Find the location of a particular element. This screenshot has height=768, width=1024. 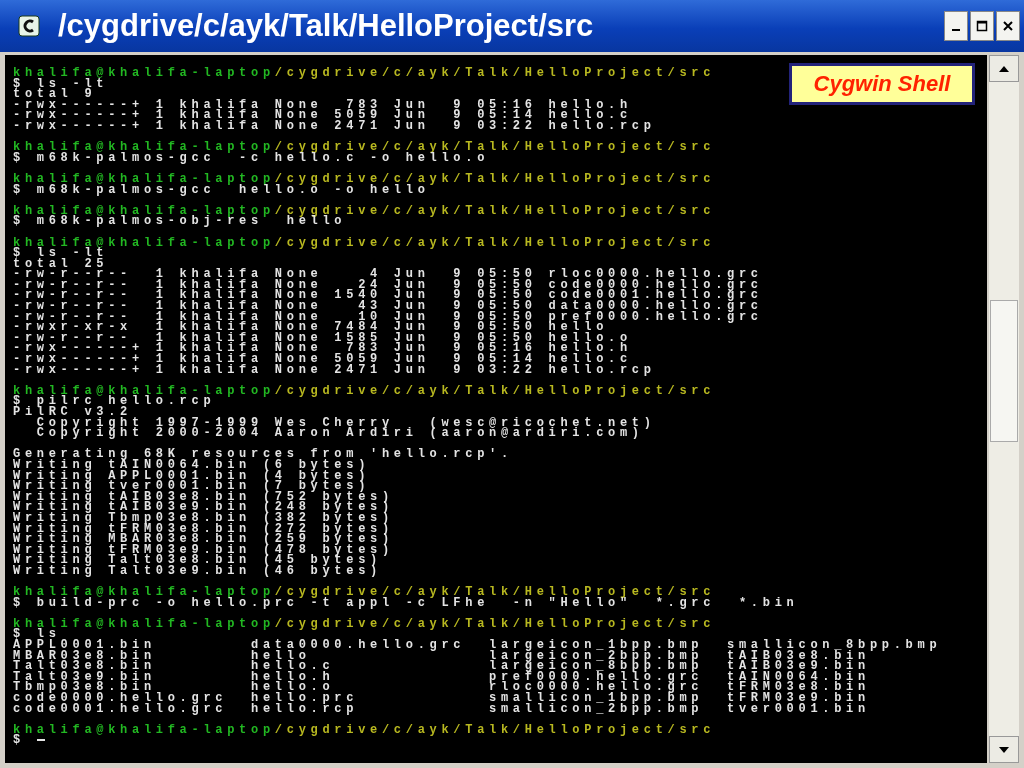

output-line: -rw-r--r-- 1 khalifa None 4 Jun 9 05:50 rloc0000.hello.grc is located at coordinates (388, 274).